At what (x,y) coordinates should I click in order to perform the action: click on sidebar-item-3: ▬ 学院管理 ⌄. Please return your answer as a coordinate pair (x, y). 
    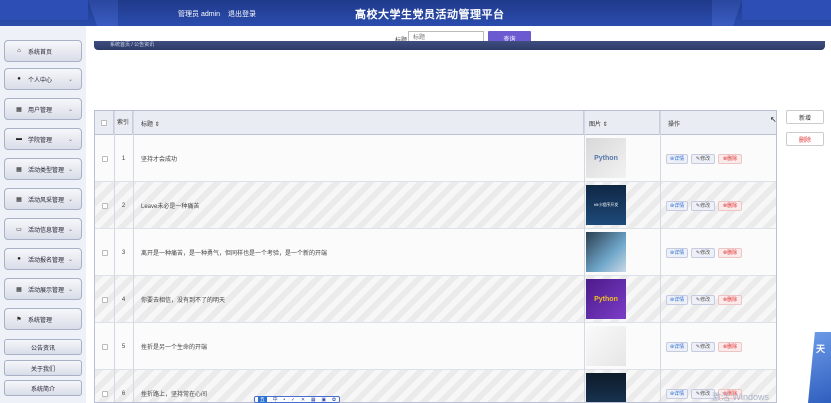
    Looking at the image, I should click on (43, 139).